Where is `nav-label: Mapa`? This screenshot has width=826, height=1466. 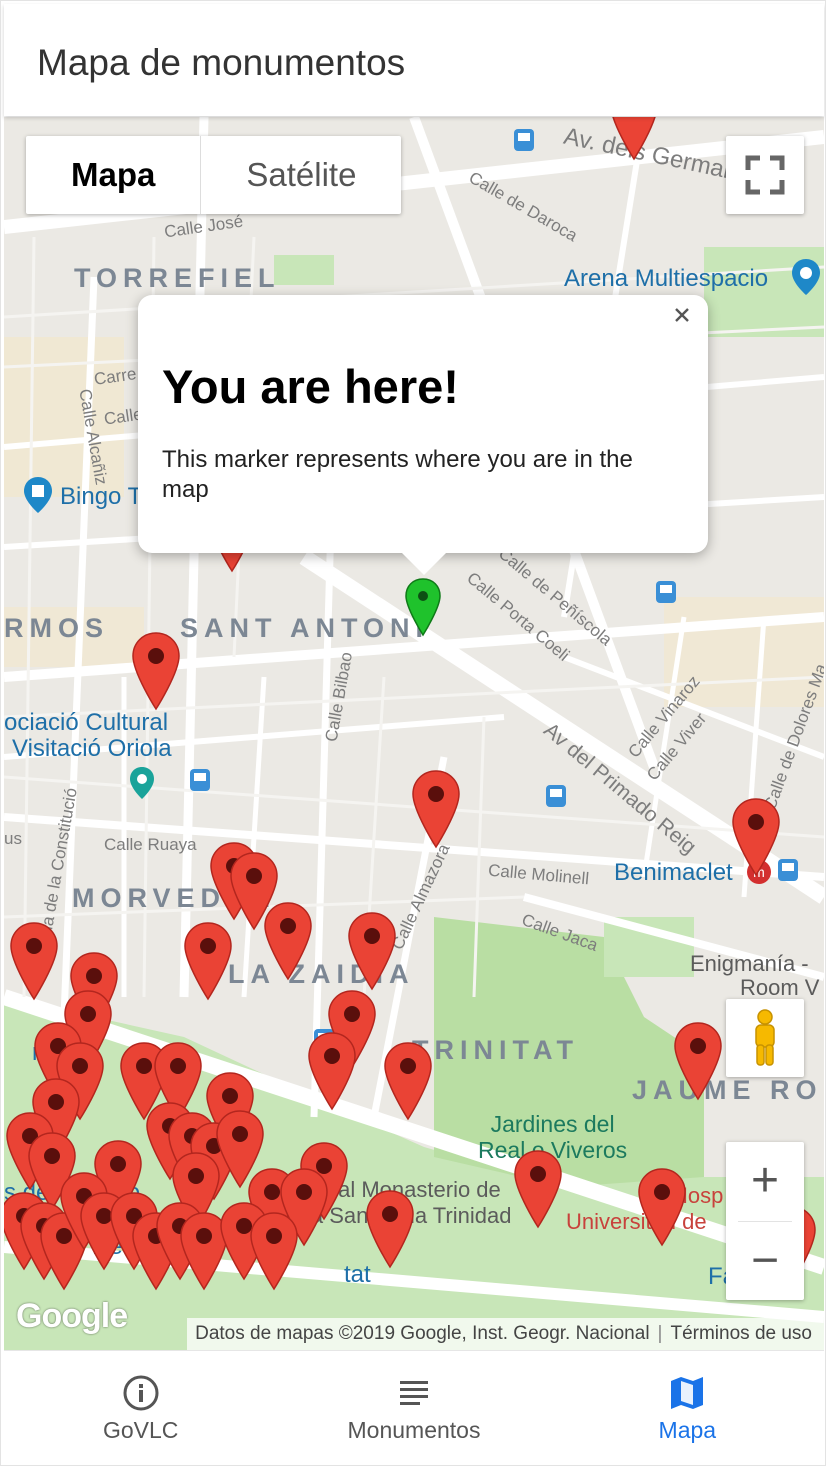
nav-label: Mapa is located at coordinates (687, 1430).